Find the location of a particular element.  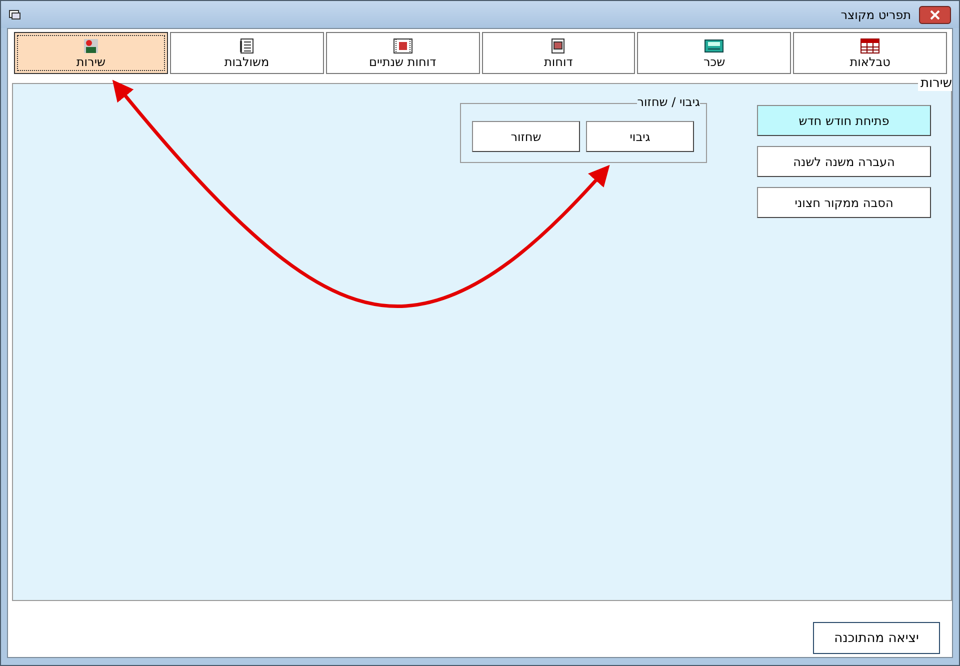

tab: שכר is located at coordinates (714, 53).